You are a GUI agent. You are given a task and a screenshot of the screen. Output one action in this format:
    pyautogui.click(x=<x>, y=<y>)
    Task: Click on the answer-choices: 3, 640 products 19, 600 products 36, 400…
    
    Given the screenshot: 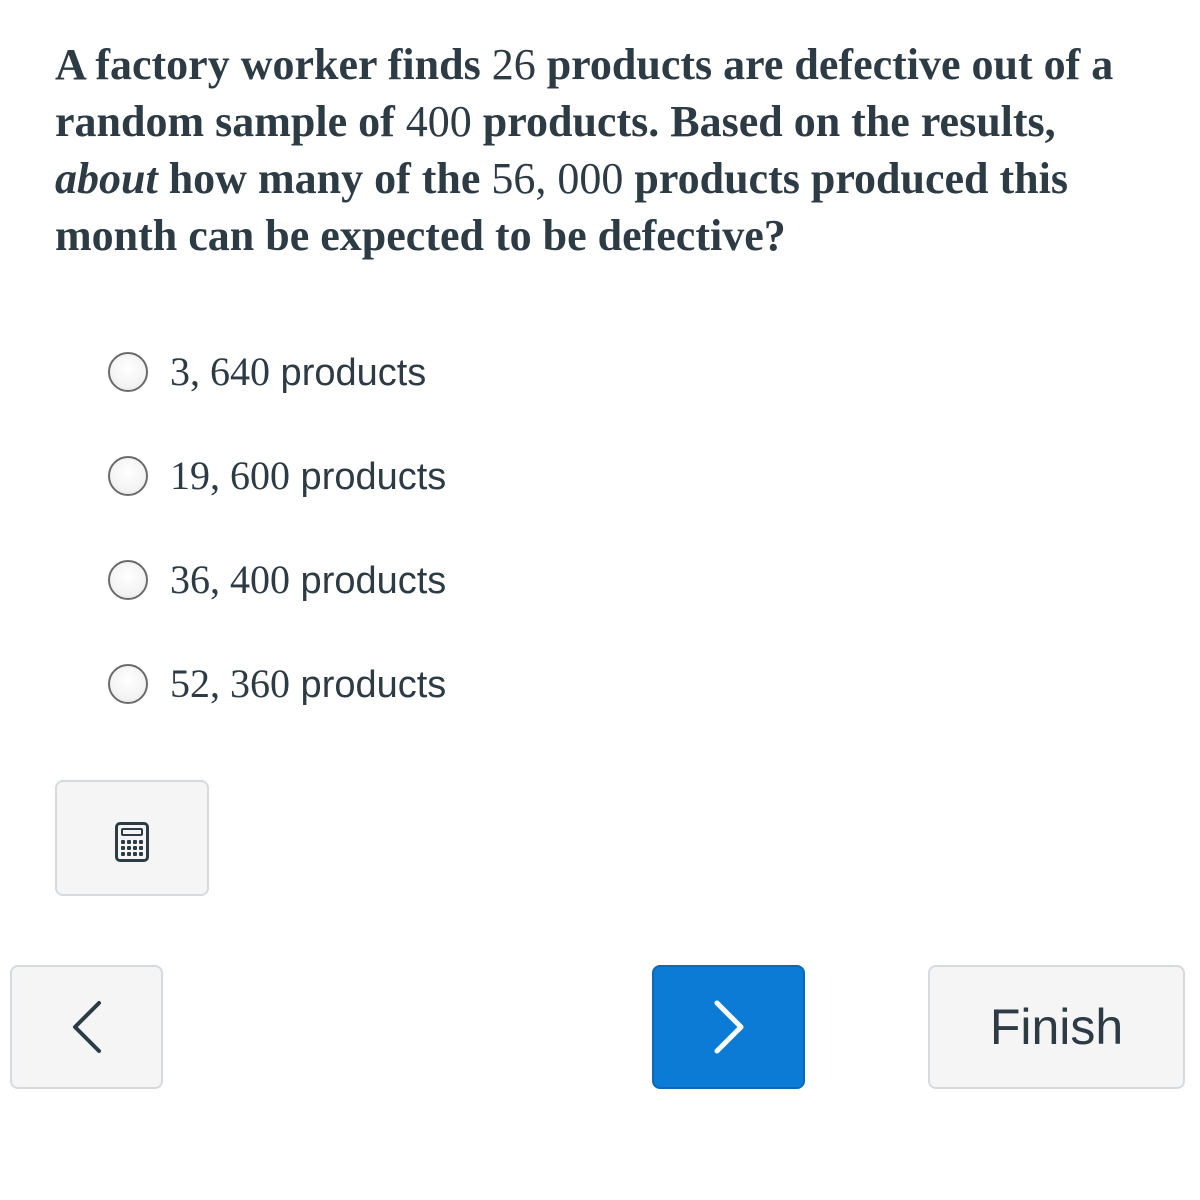 What is the action you would take?
    pyautogui.click(x=277, y=553)
    